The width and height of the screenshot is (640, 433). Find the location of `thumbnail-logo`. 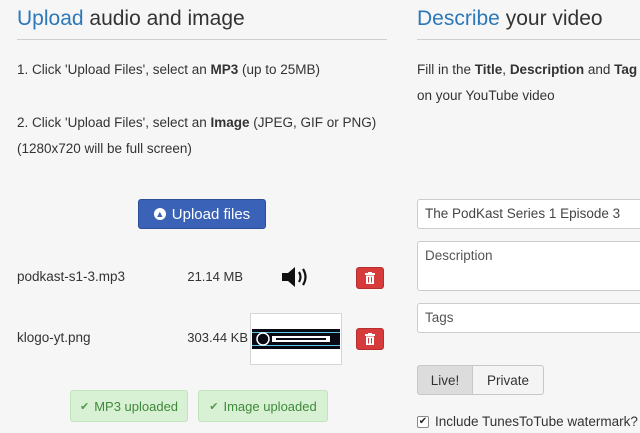

thumbnail-logo is located at coordinates (296, 339).